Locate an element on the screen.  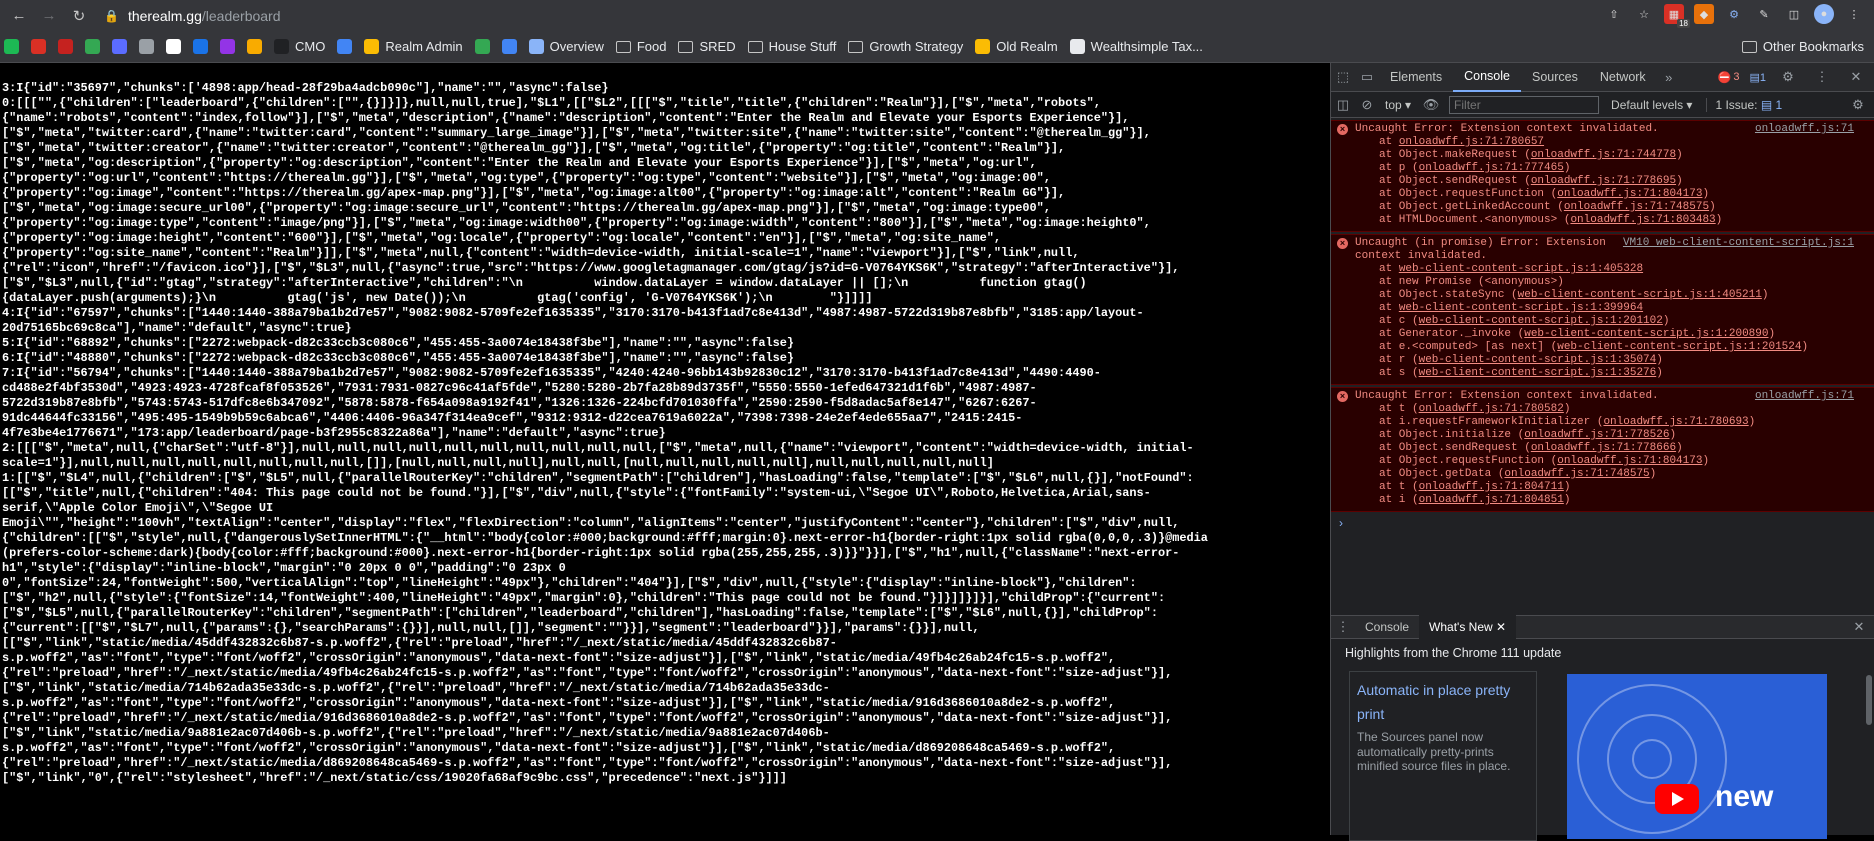
stack-tail: ) is located at coordinates (1567, 168).